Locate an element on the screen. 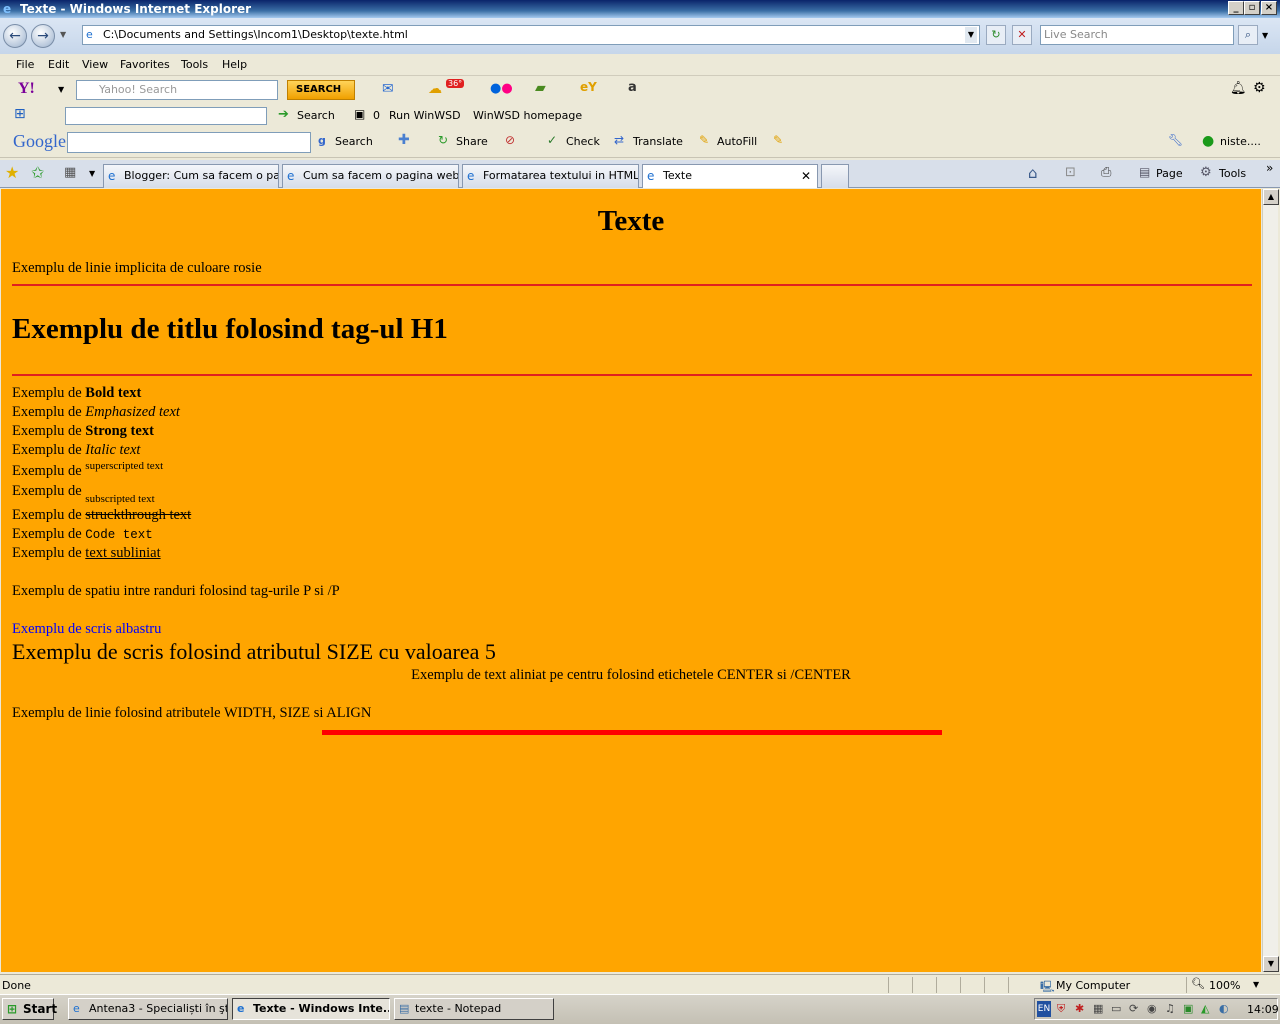 The image size is (1280, 1024). print-icon: ⎙ is located at coordinates (1106, 172).